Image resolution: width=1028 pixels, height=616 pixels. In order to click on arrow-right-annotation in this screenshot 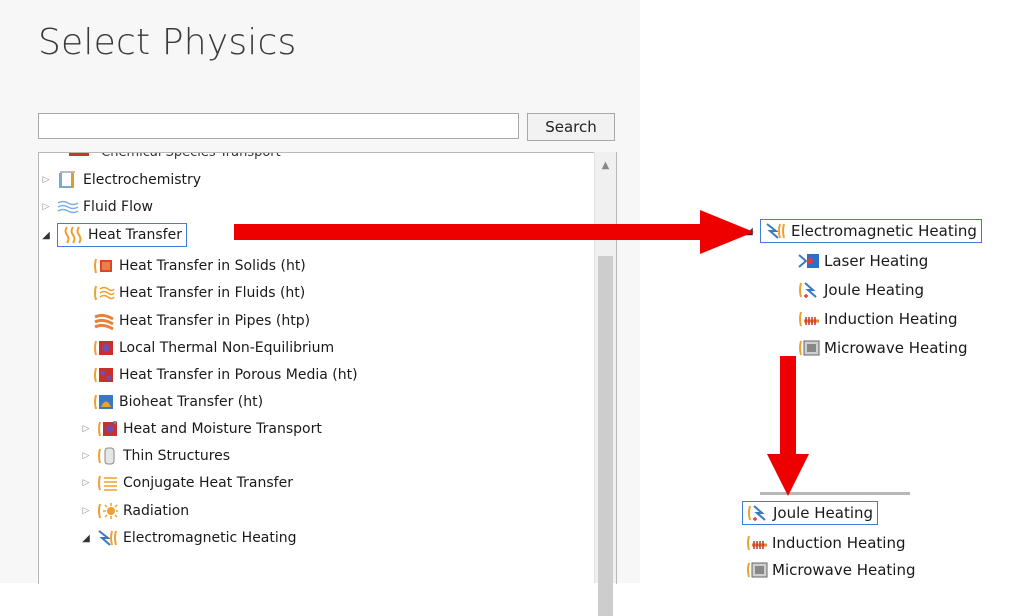, I will do `click(494, 232)`.